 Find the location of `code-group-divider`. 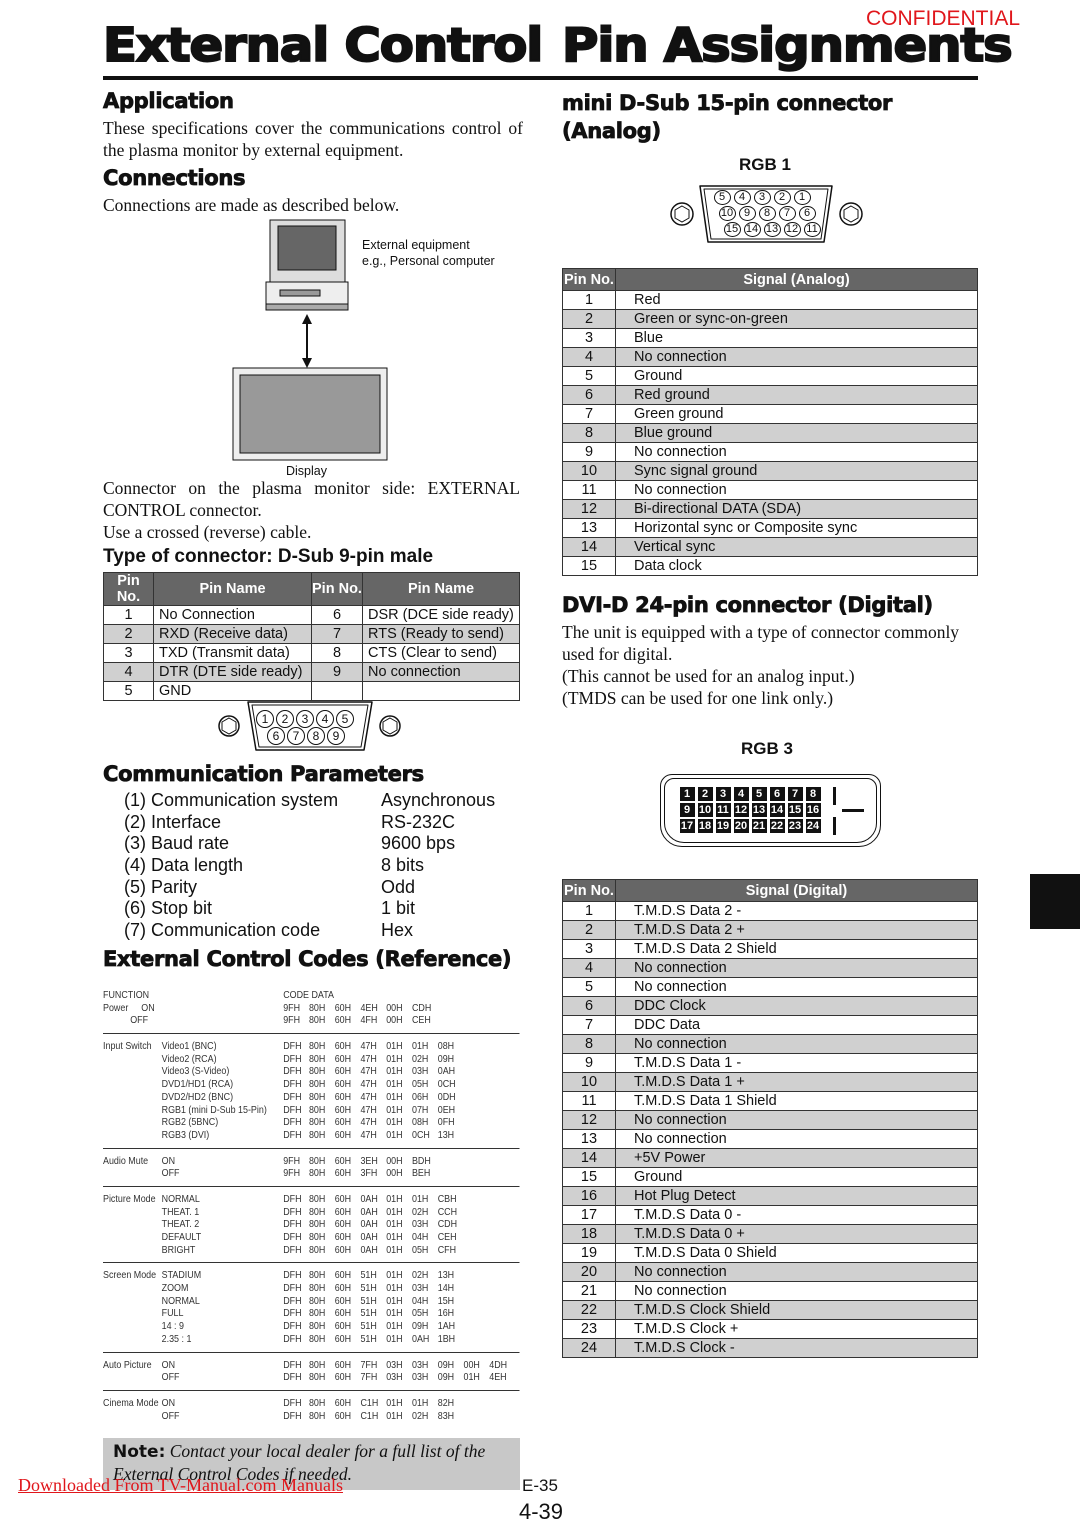

code-group-divider is located at coordinates (311, 1034).